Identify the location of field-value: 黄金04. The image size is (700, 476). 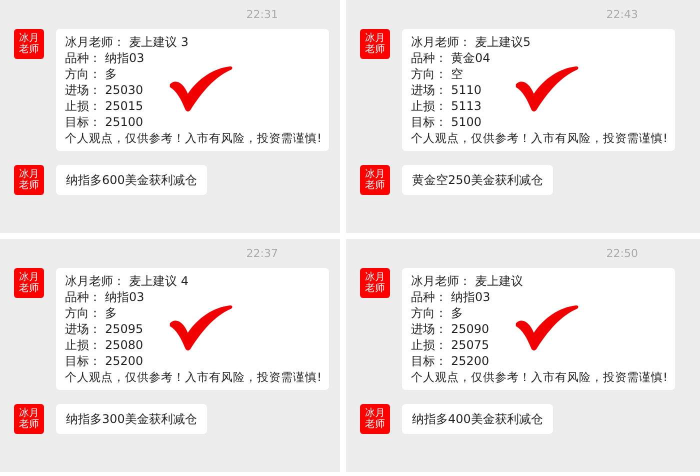
(470, 58).